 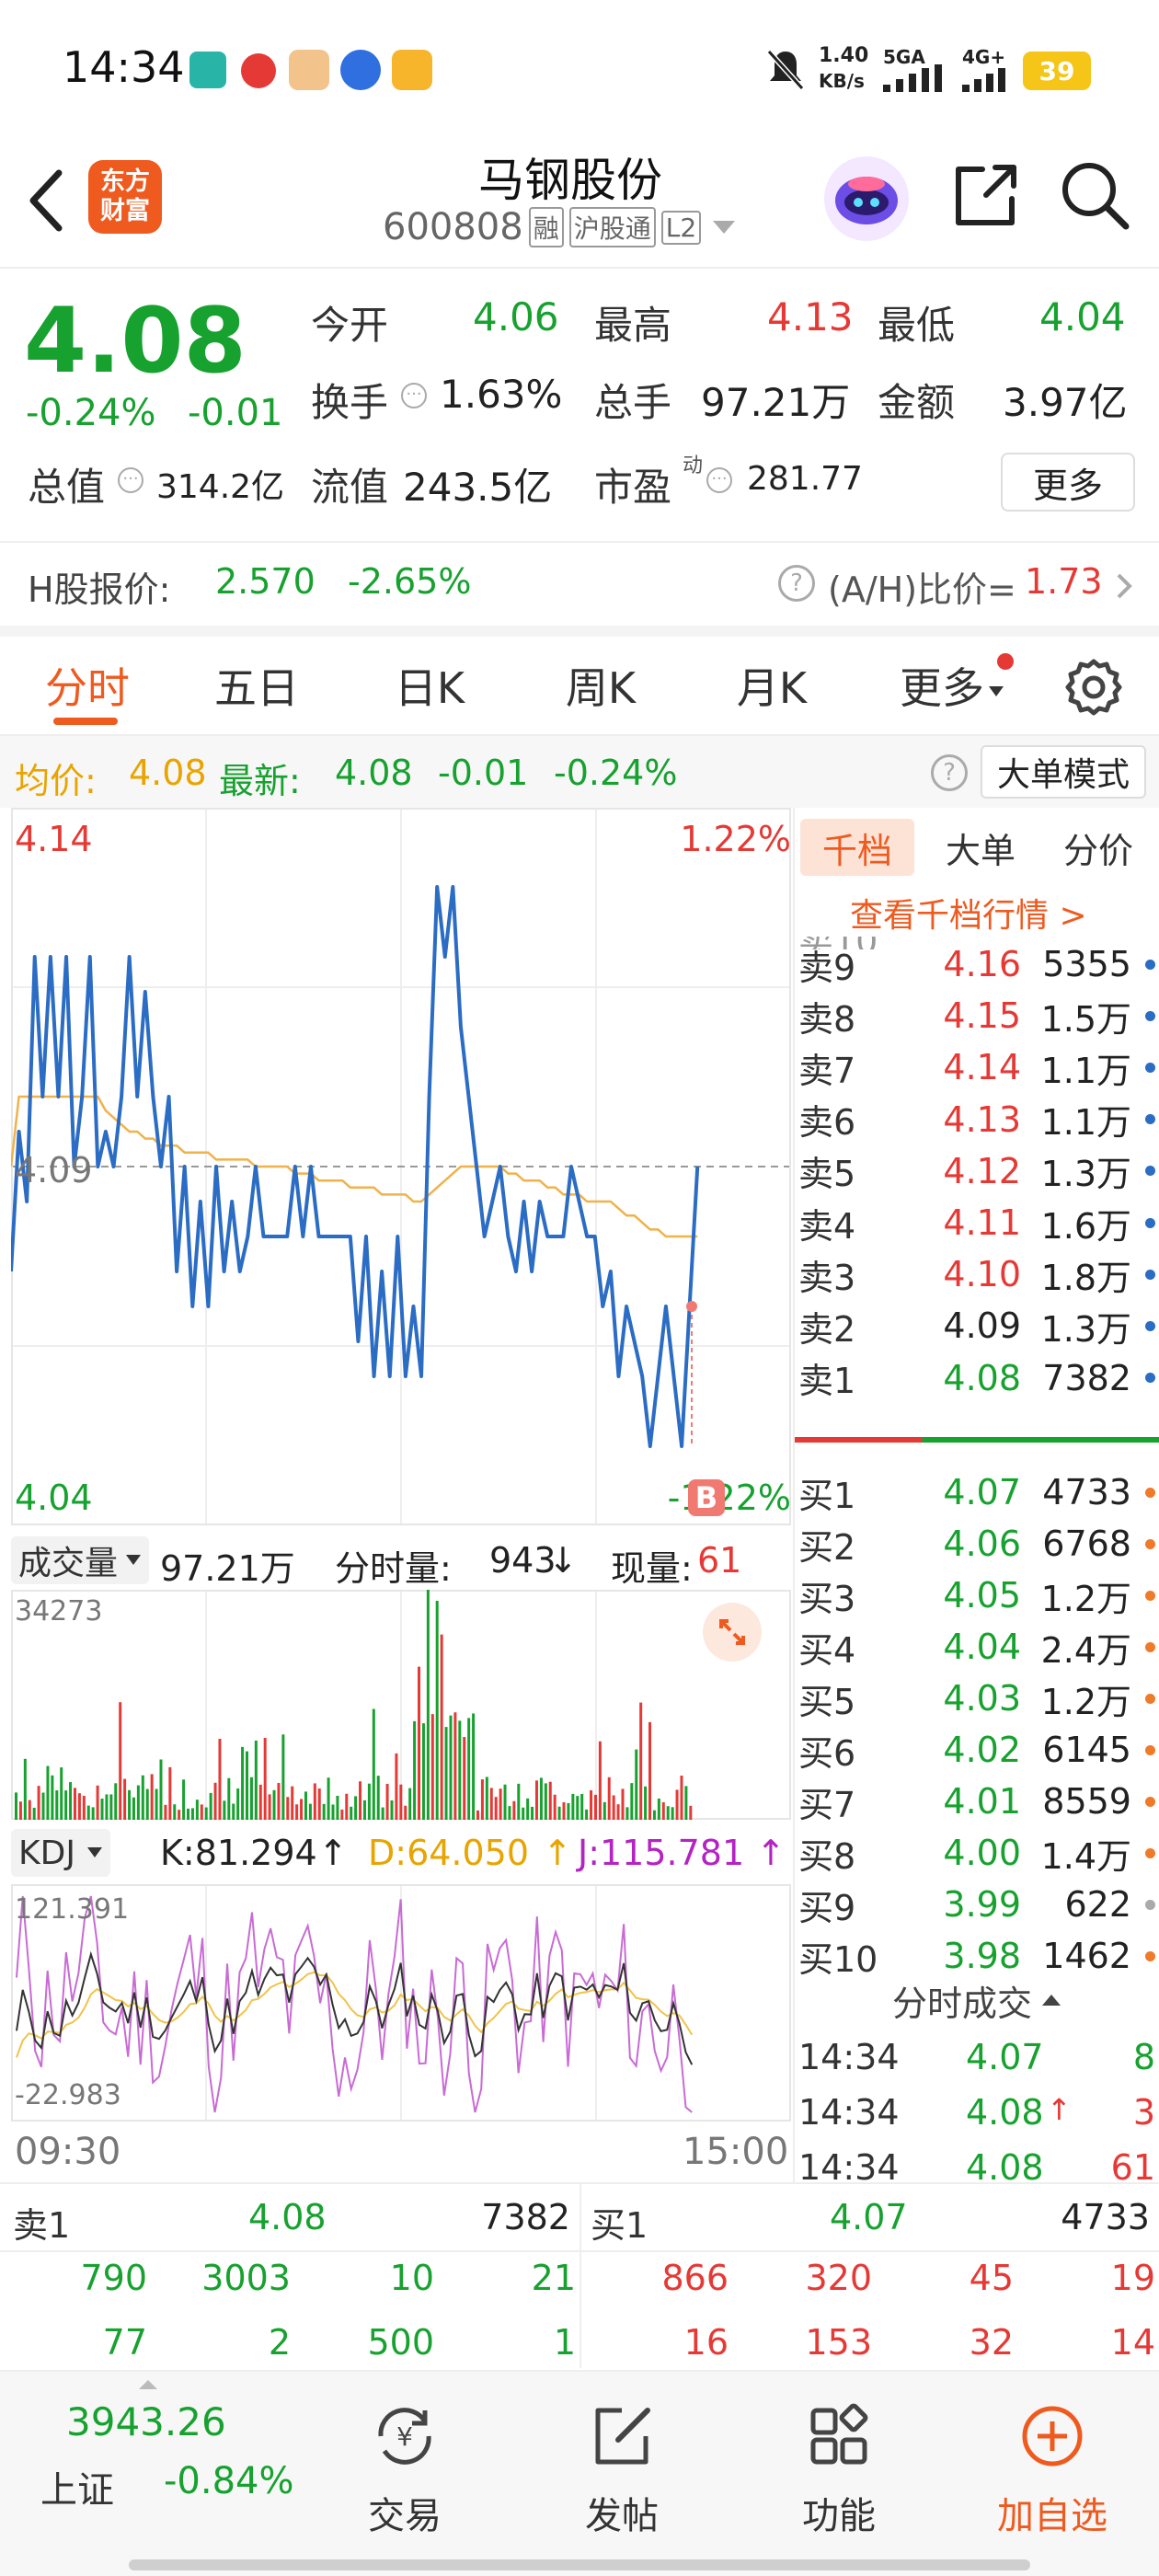 I want to click on trade-time: 14:34, so click(x=849, y=2057).